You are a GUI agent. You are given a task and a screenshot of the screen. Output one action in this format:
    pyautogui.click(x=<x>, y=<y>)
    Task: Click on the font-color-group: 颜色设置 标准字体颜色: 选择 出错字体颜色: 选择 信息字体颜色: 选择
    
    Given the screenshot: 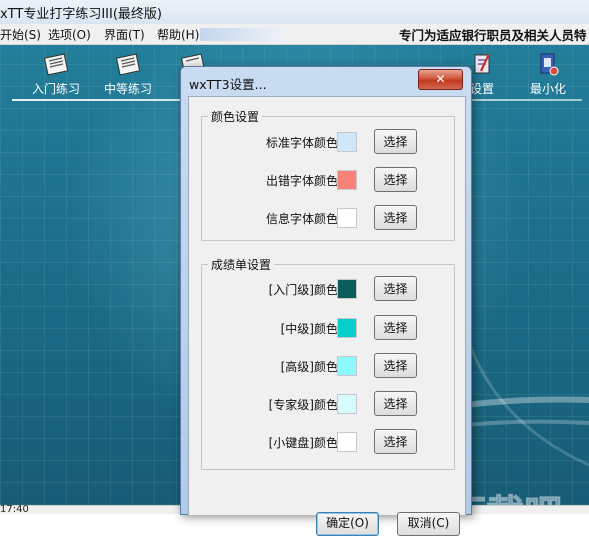 What is the action you would take?
    pyautogui.click(x=328, y=174)
    